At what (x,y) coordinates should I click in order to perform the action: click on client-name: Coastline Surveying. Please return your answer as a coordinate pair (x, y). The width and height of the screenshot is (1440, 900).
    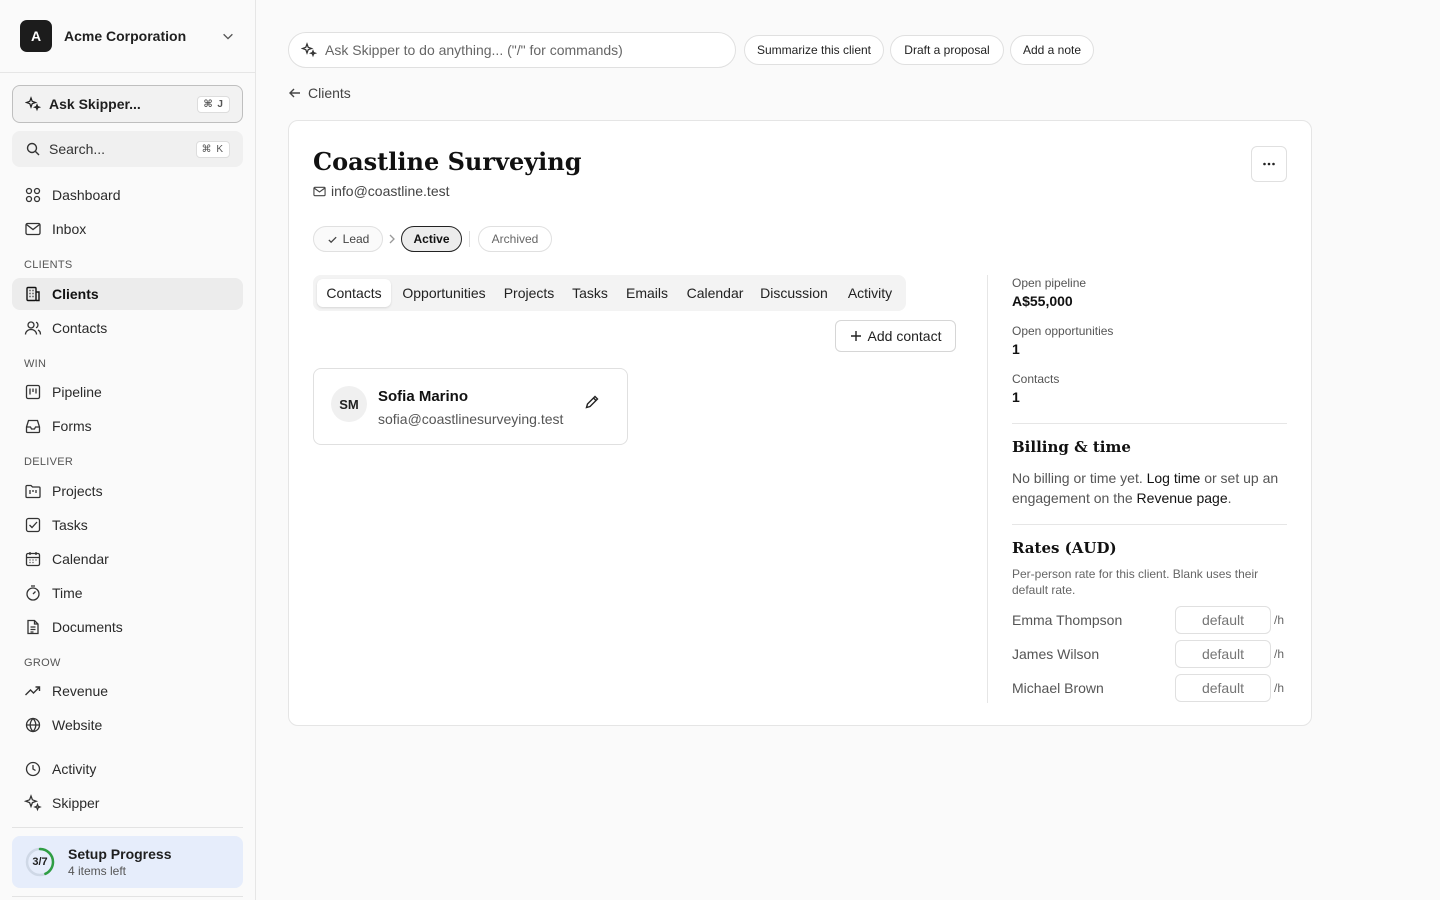
    Looking at the image, I should click on (447, 161).